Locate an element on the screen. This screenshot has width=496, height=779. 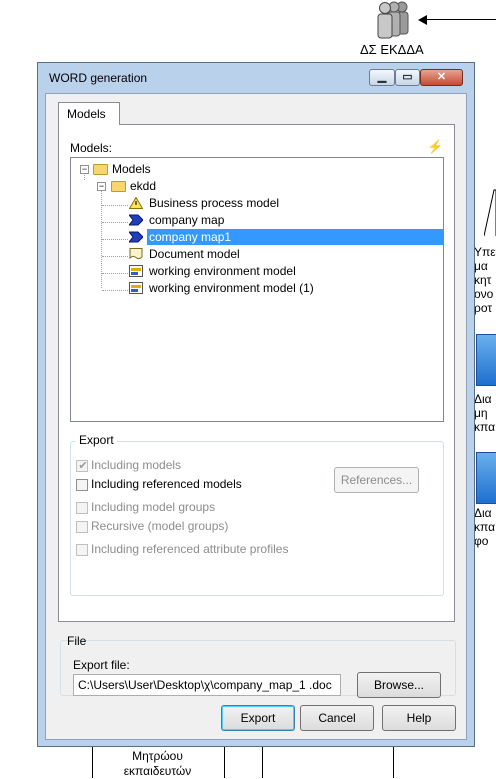
tree-item-document-model: Document model is located at coordinates (285, 254).